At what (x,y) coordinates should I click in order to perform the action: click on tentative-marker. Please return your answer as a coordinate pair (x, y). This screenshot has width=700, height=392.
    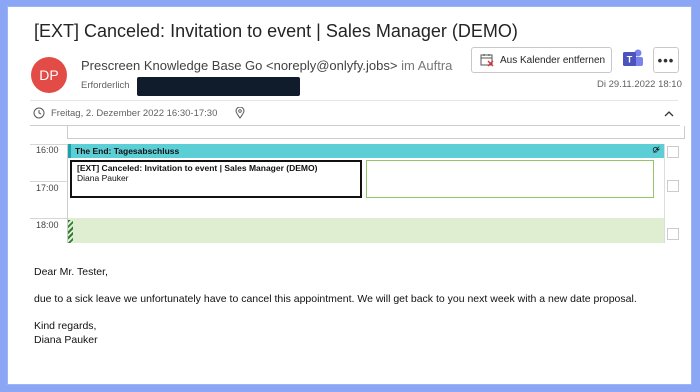
    Looking at the image, I should click on (70, 231).